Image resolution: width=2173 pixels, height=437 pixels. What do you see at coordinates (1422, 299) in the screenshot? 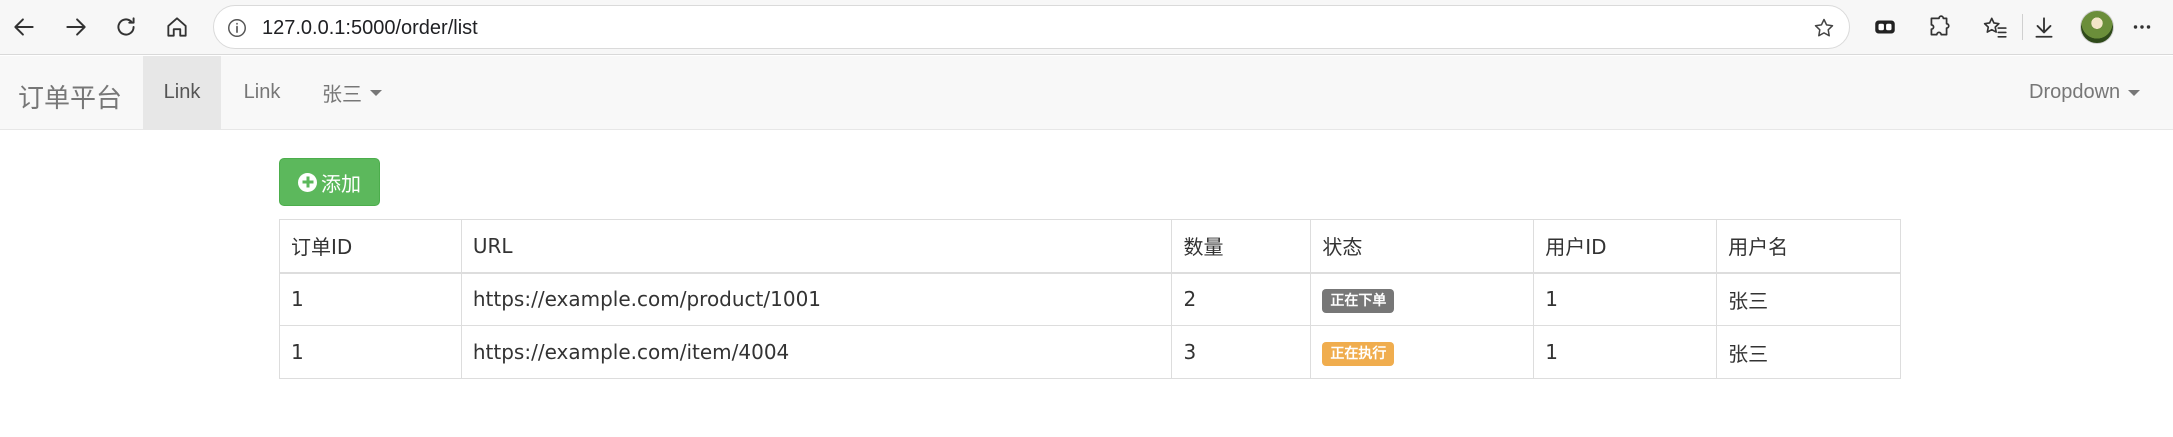
I see `cell-status: 正在下单` at bounding box center [1422, 299].